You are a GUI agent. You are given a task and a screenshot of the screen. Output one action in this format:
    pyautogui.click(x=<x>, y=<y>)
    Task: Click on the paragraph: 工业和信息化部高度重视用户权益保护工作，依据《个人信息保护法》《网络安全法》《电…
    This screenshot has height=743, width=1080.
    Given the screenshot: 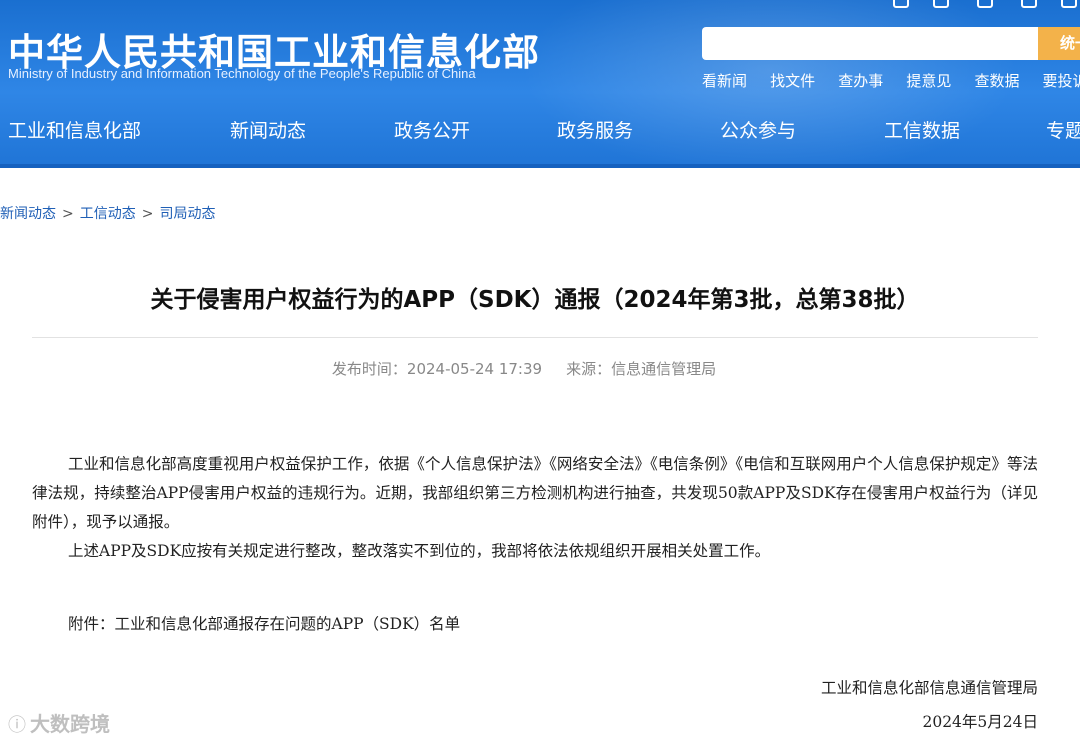 What is the action you would take?
    pyautogui.click(x=535, y=493)
    